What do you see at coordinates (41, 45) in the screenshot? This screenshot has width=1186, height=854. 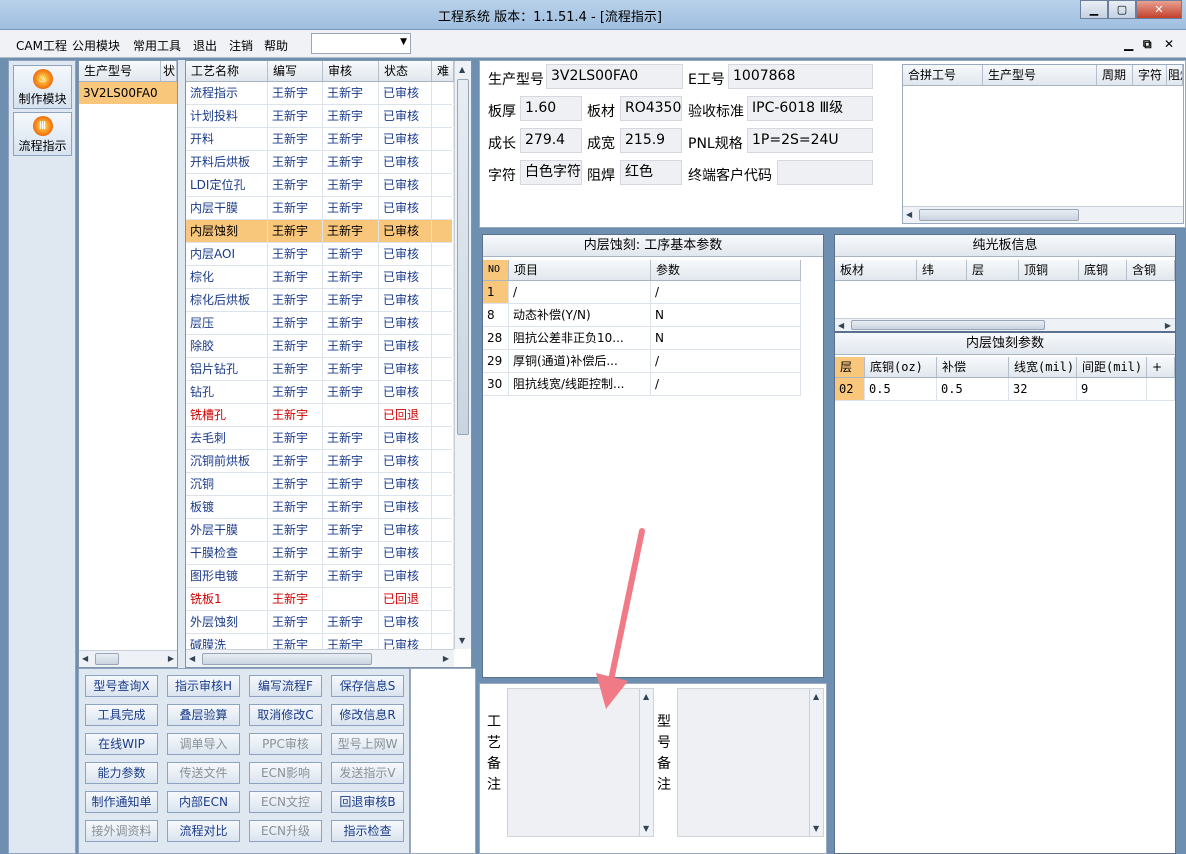 I see `menu-cam: CAM工程` at bounding box center [41, 45].